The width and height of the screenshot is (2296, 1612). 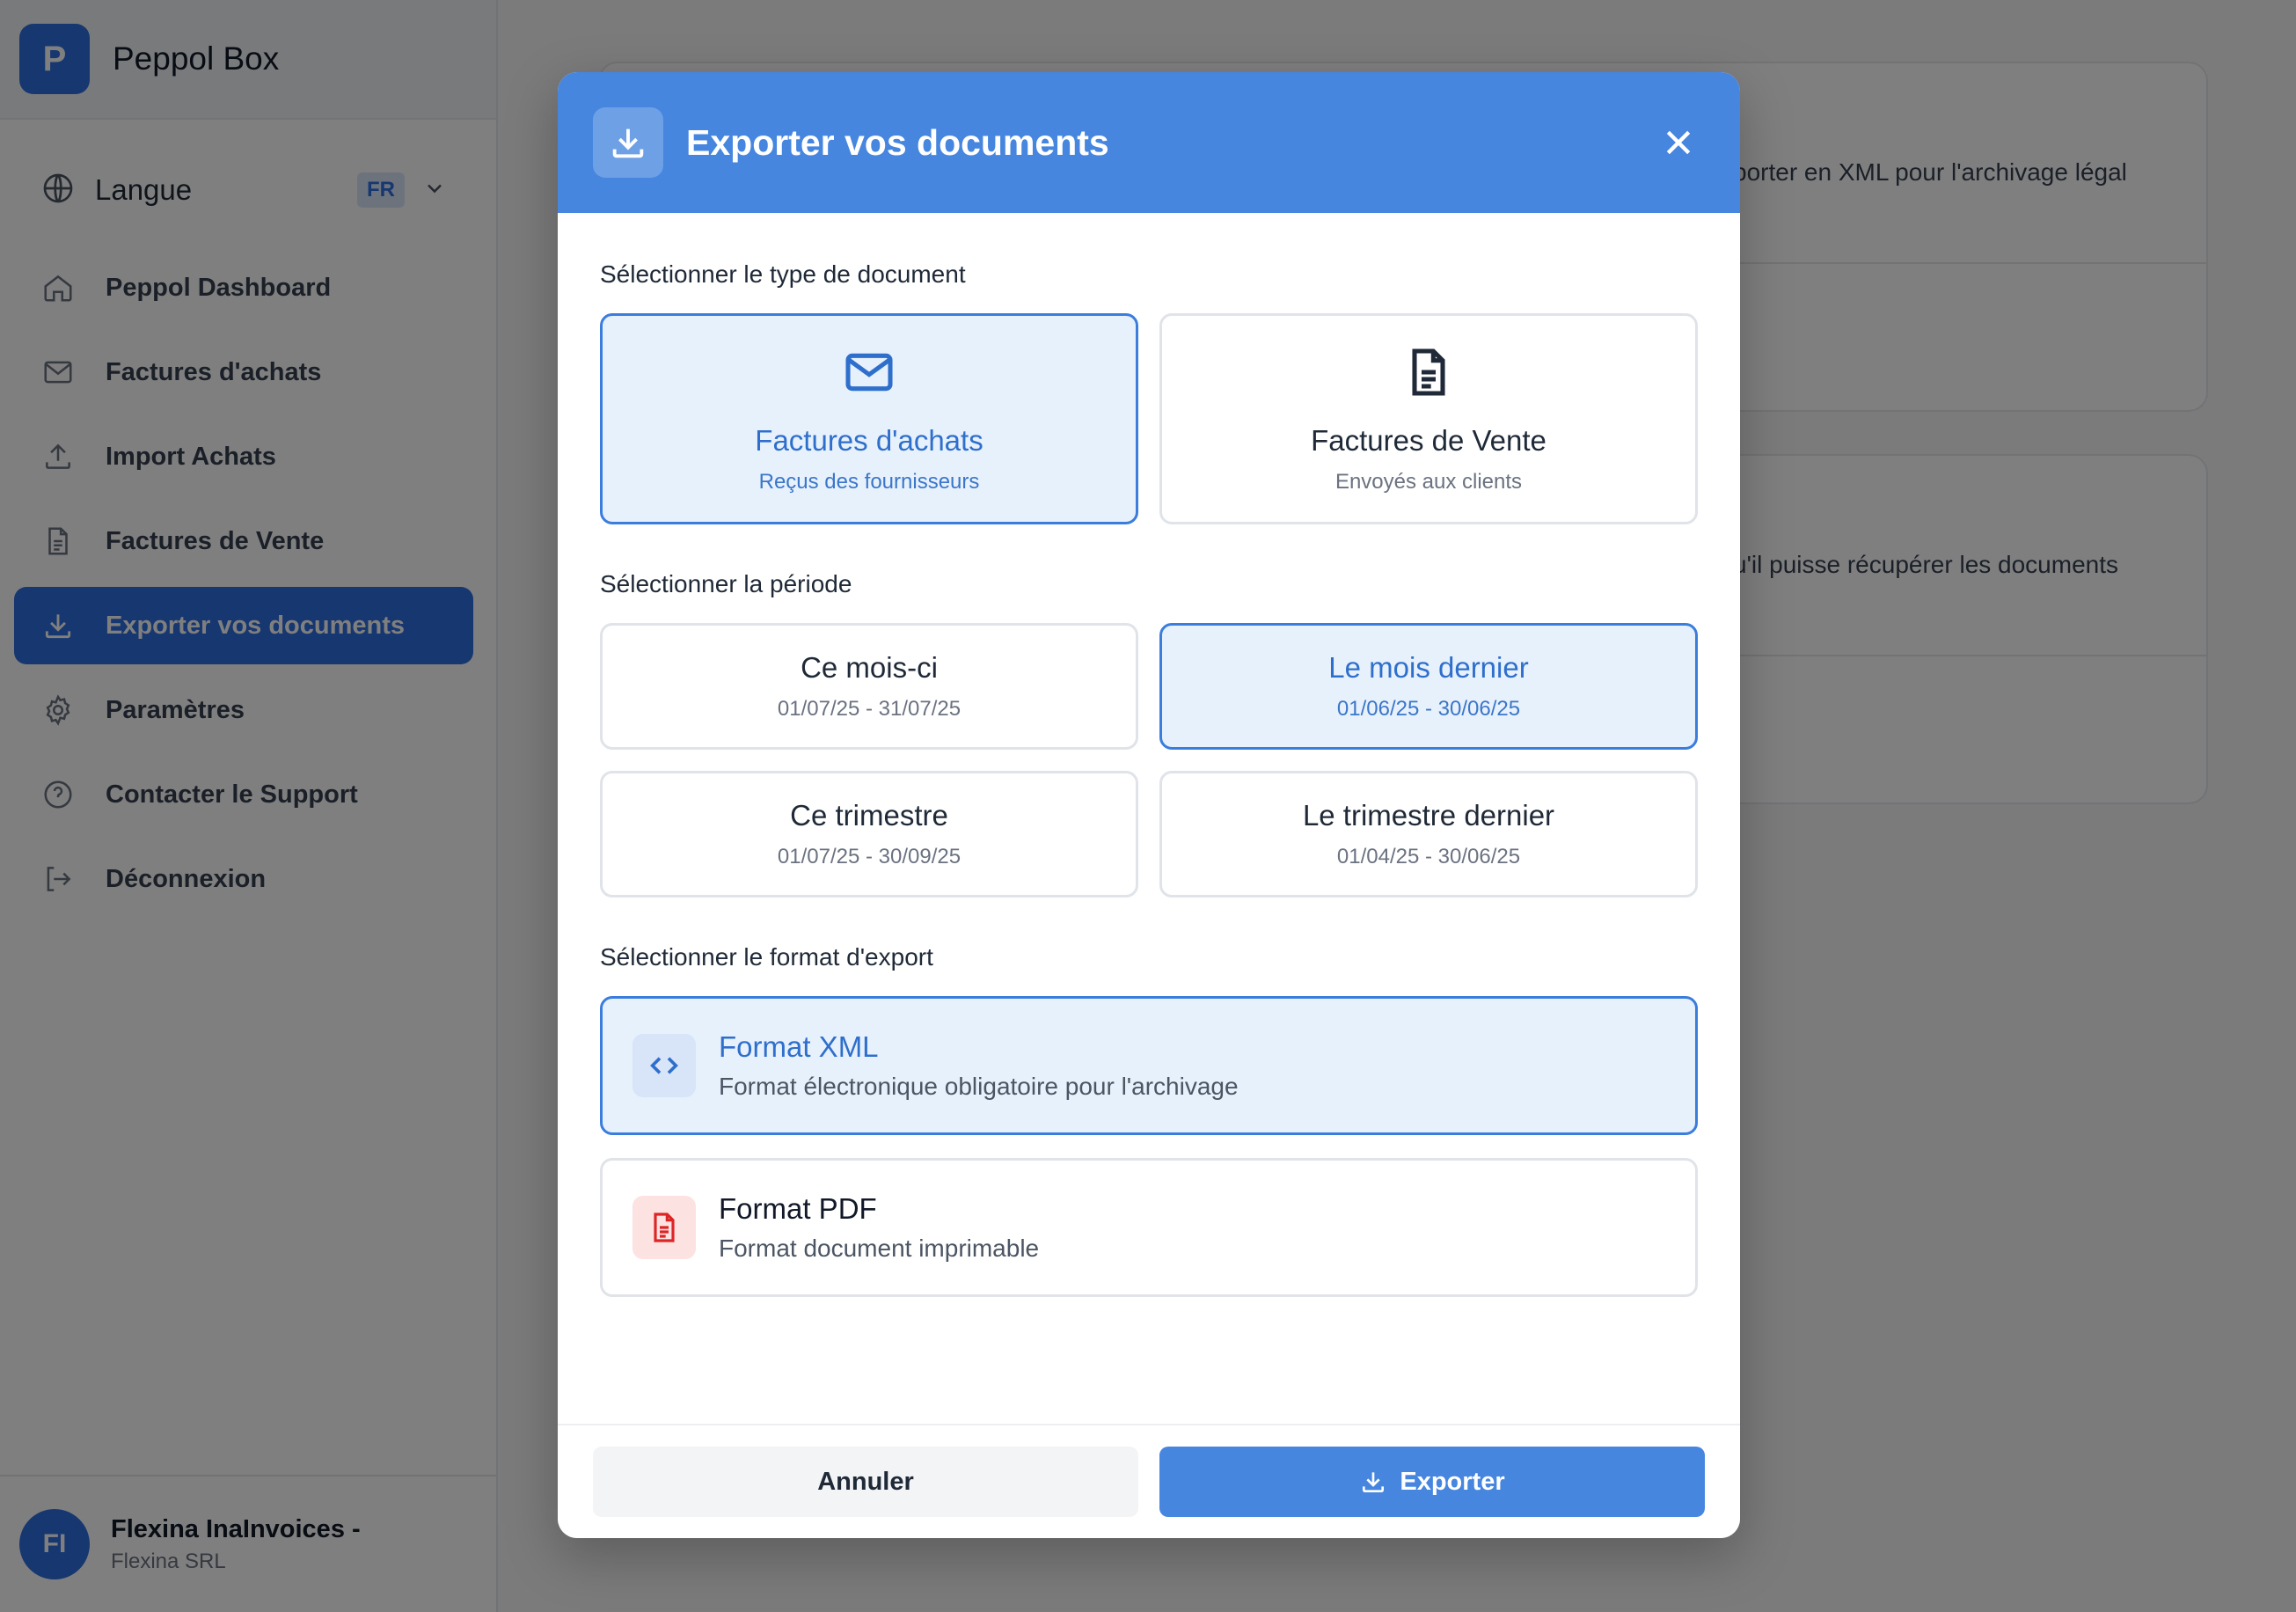 I want to click on option-date-range: 01/07/25 - 30/09/25, so click(x=869, y=856).